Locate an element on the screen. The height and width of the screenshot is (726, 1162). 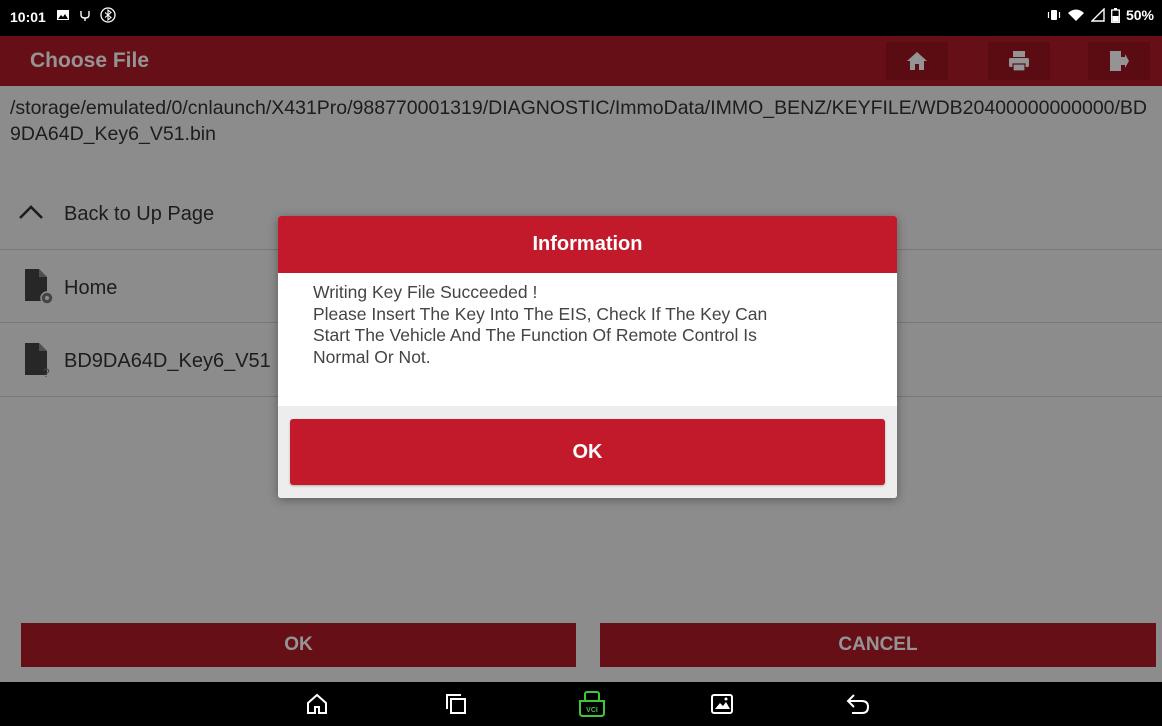
gallery-icon is located at coordinates (63, 15).